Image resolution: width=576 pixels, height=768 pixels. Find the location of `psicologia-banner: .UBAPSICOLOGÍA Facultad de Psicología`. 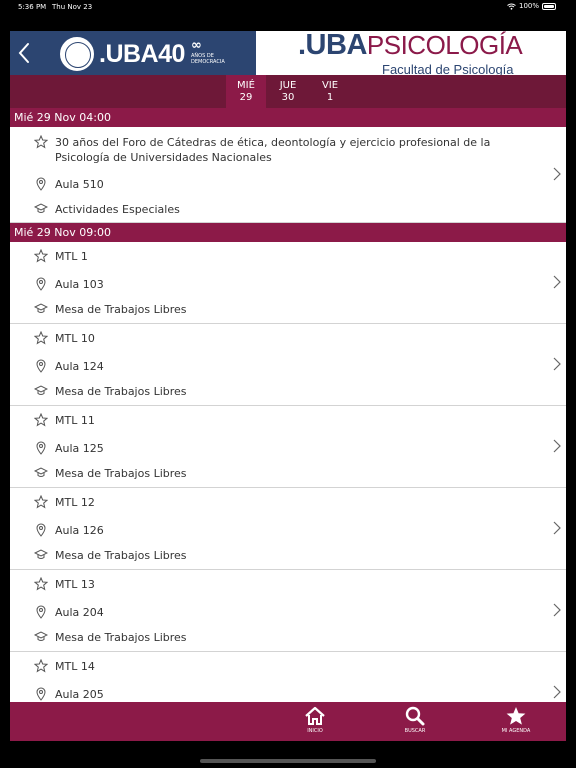

psicologia-banner: .UBAPSICOLOGÍA Facultad de Psicología is located at coordinates (411, 54).